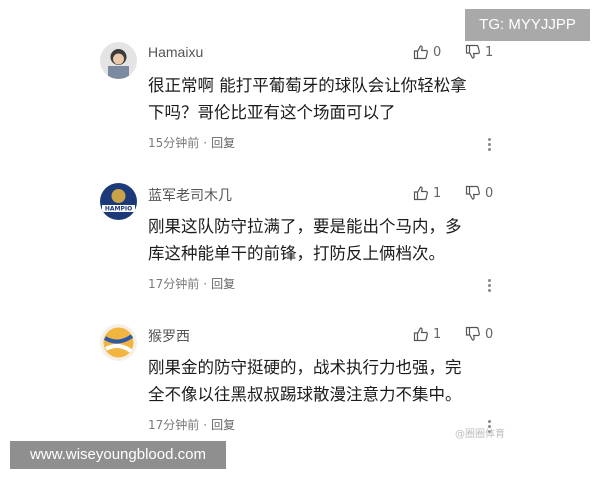 The width and height of the screenshot is (600, 480). I want to click on comment-text: 刚果这队防守拉满了，要是能出个马内，多 库这种能单干的前锋，打防反上俩档次。, so click(324, 240).